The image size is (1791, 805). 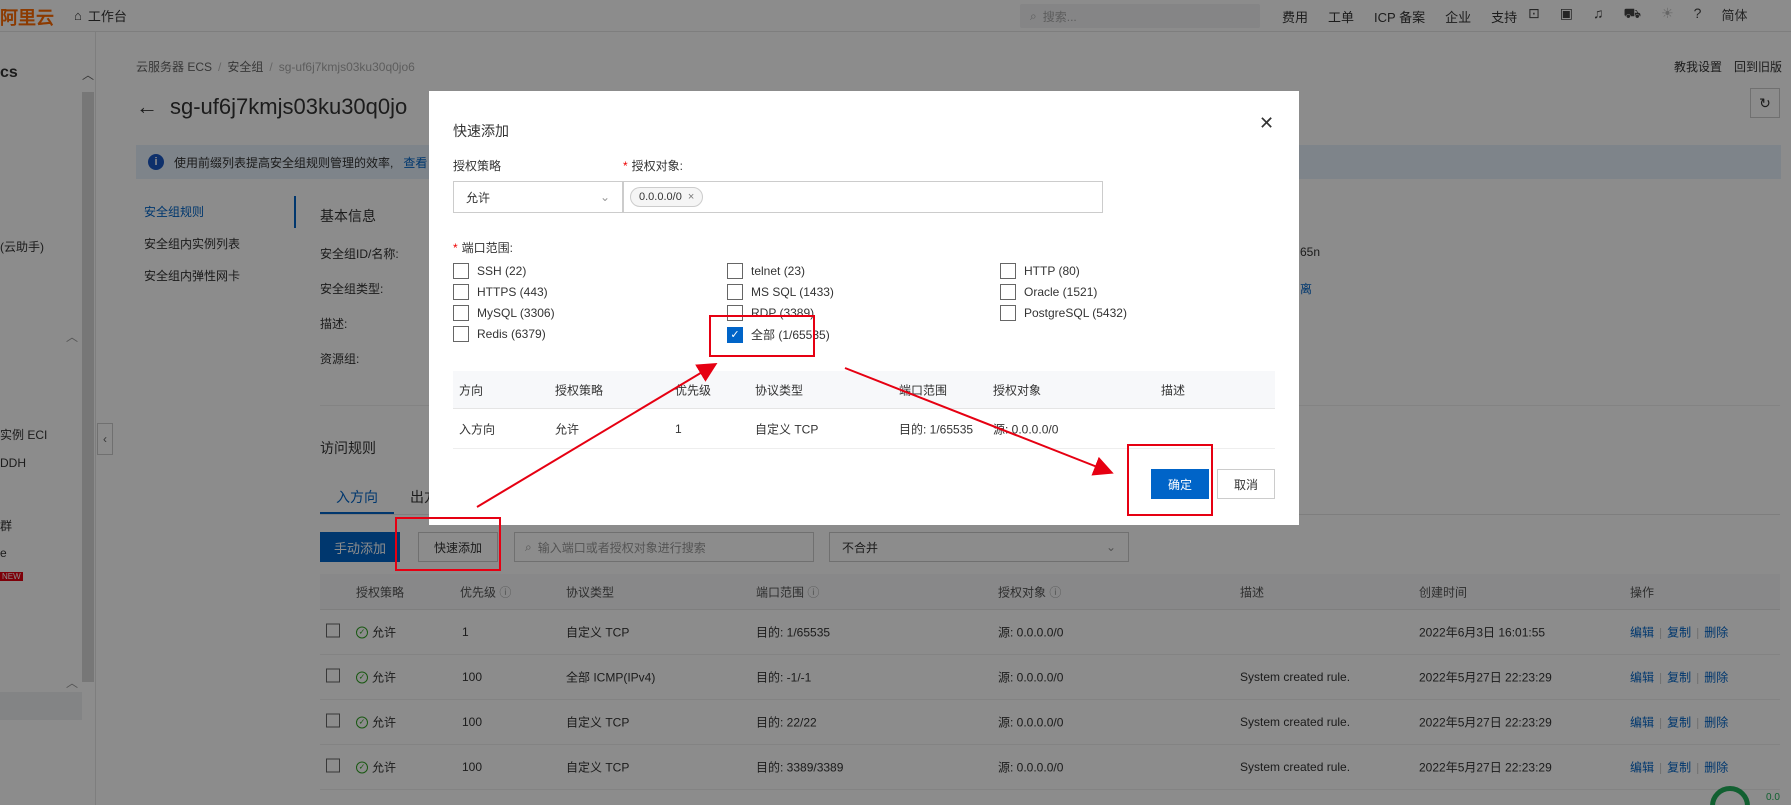 What do you see at coordinates (795, 435) in the screenshot?
I see `annotation-arrows` at bounding box center [795, 435].